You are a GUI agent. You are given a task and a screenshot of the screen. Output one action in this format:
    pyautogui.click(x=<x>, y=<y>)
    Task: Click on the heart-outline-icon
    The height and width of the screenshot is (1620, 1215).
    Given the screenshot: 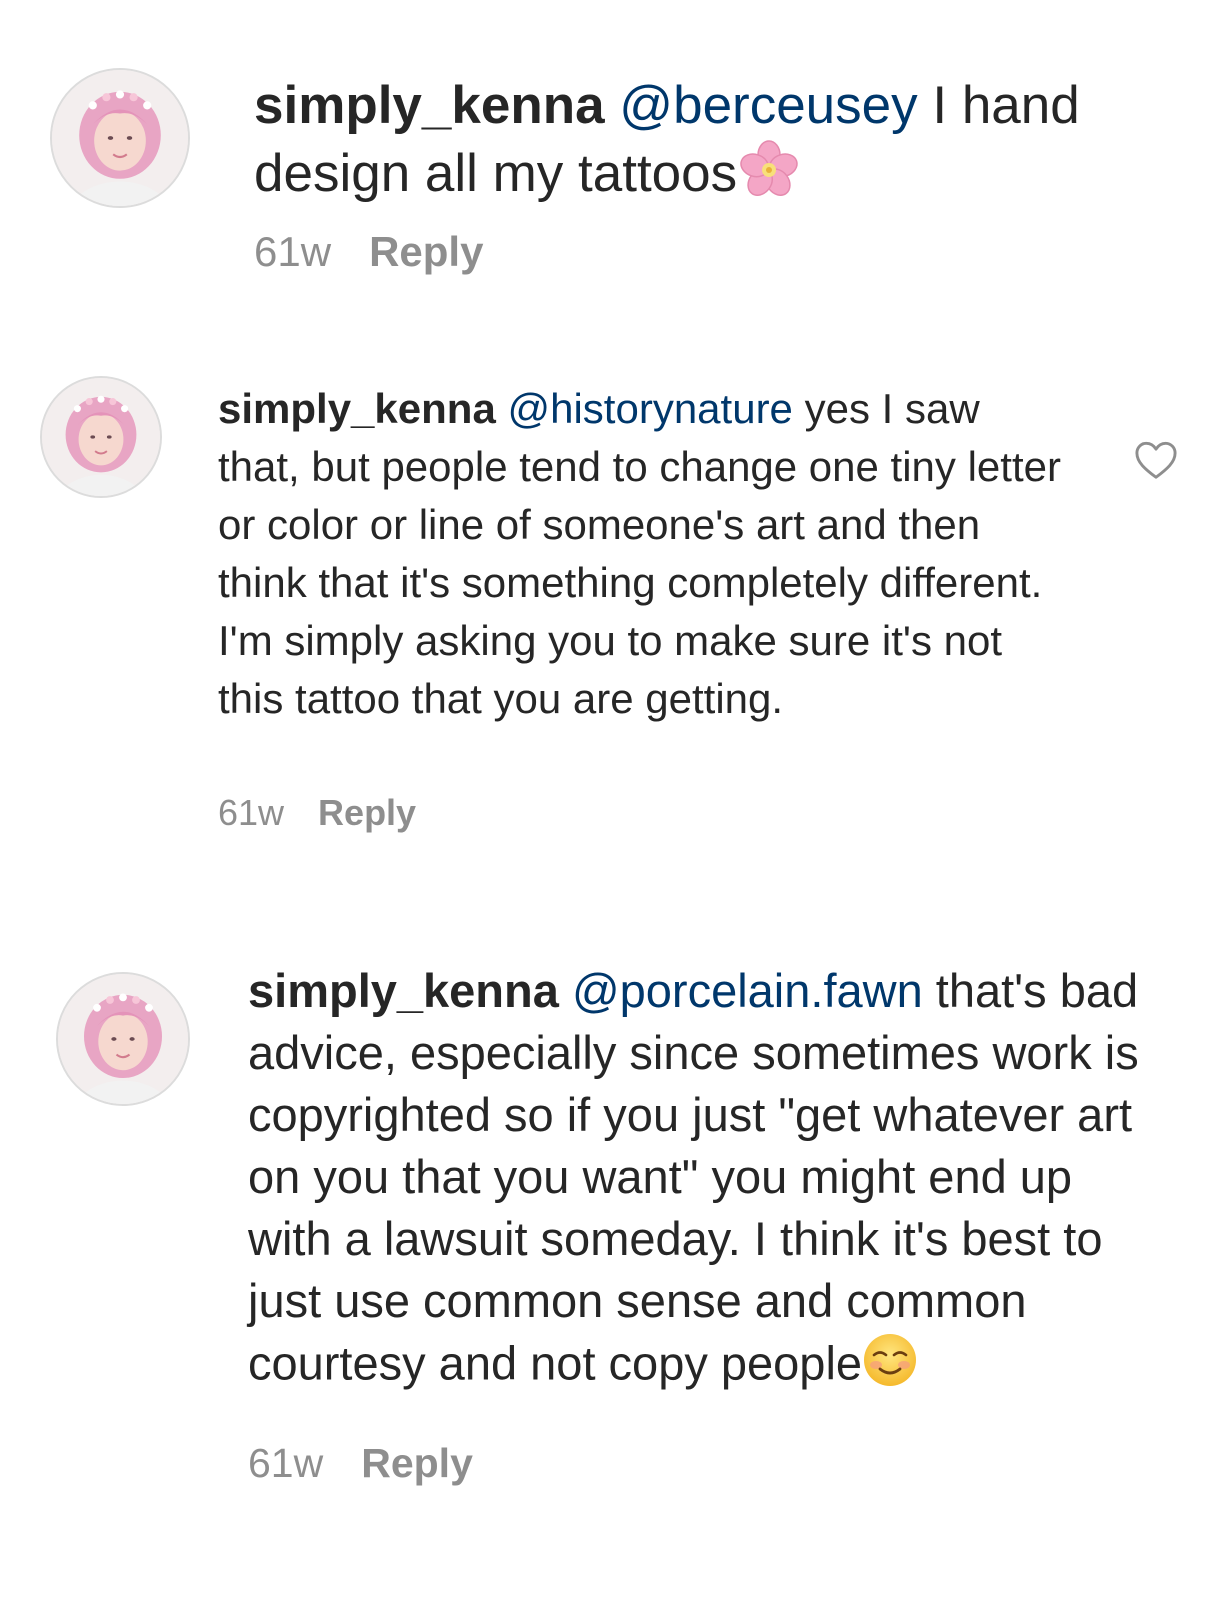 What is the action you would take?
    pyautogui.click(x=1156, y=460)
    